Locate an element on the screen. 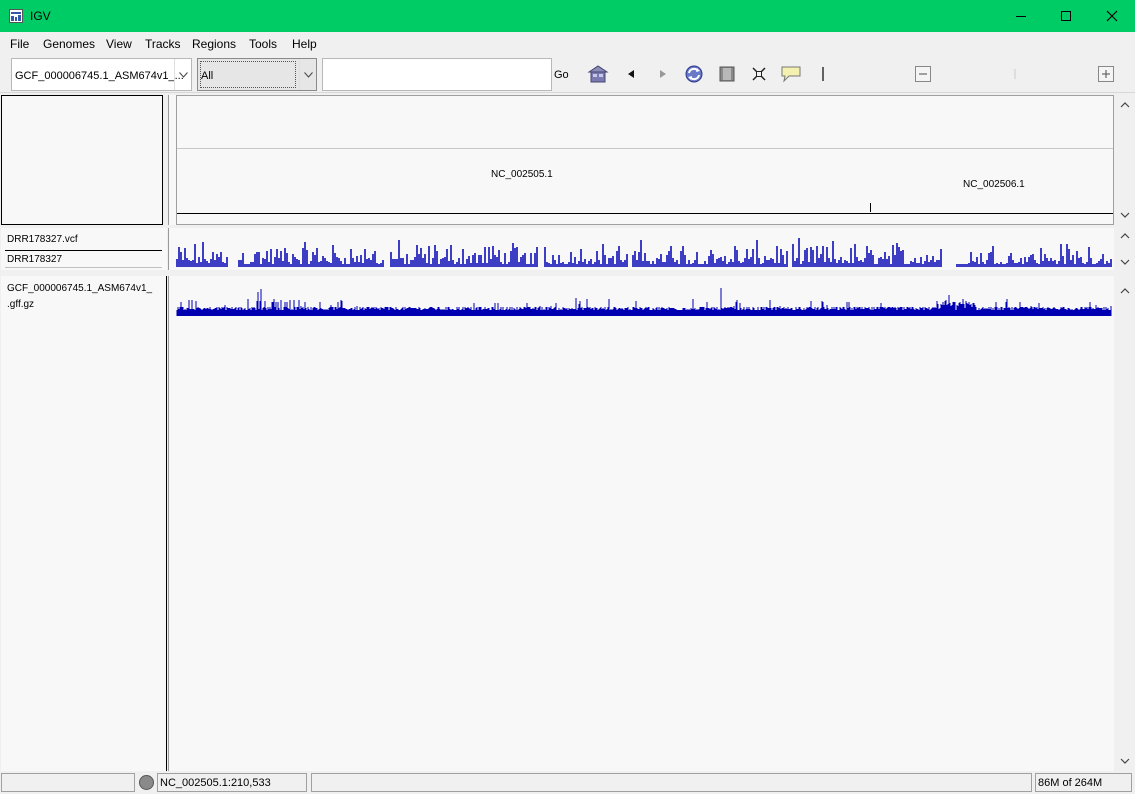  feature-attribute-panel is located at coordinates (172, 523).